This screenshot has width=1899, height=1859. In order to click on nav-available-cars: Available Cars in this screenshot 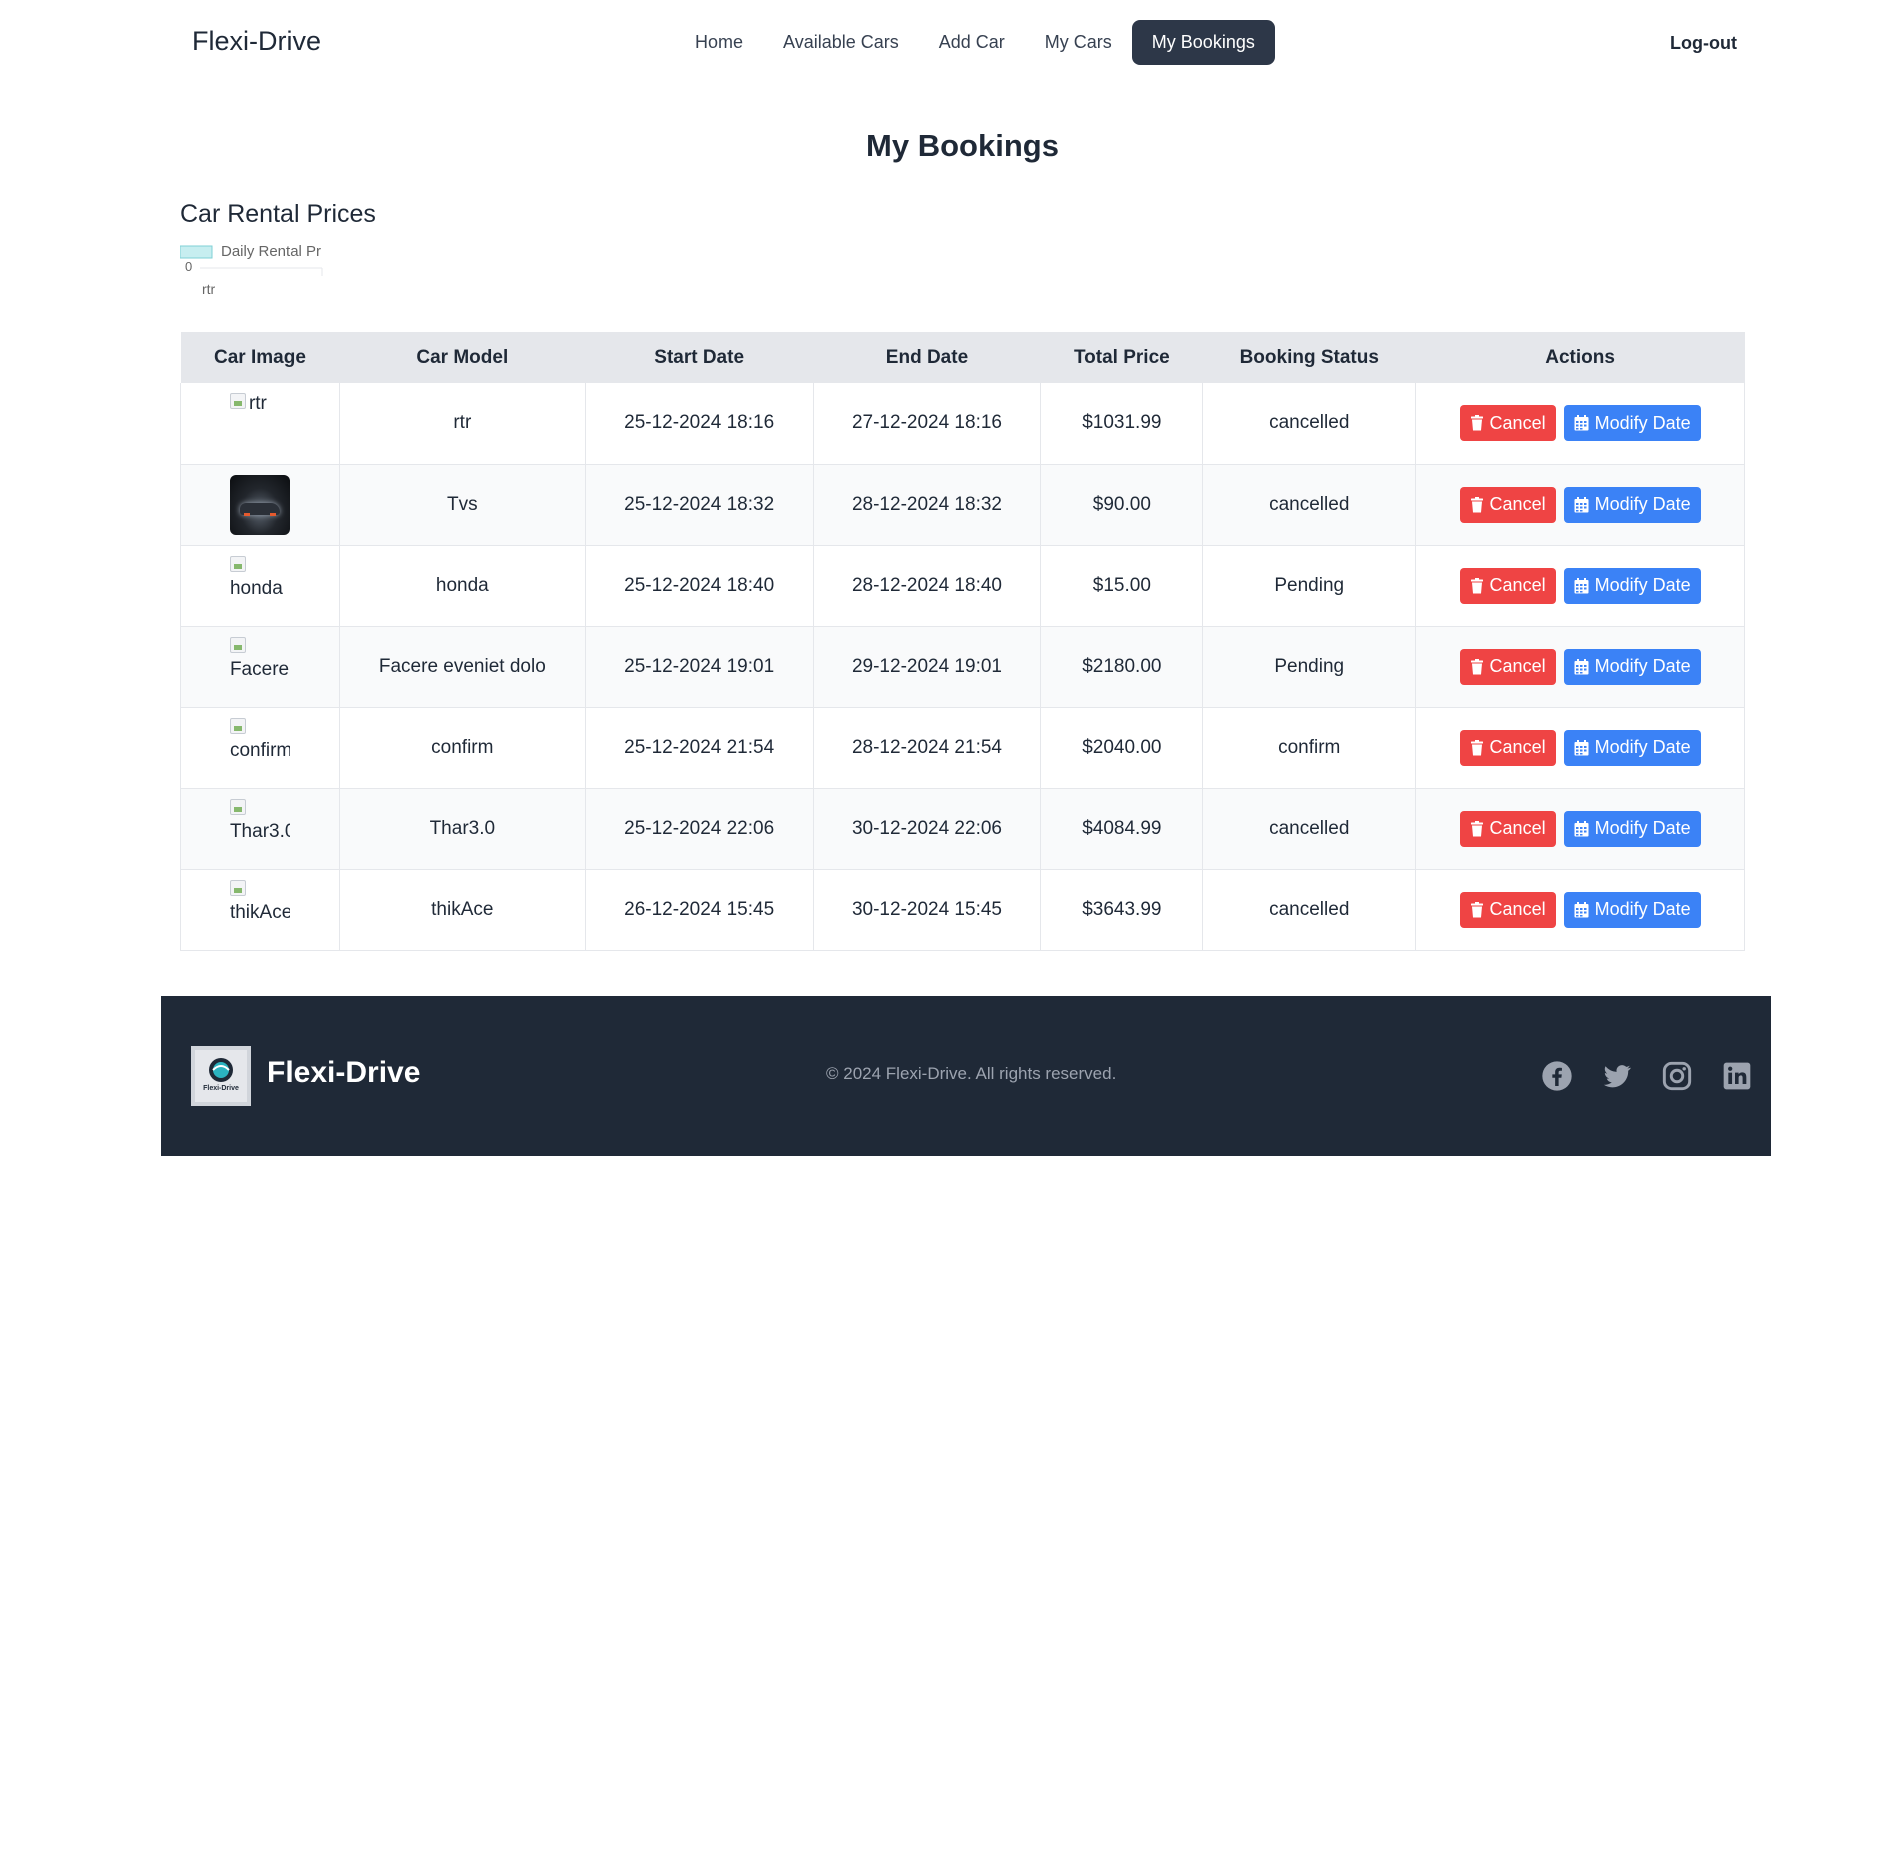, I will do `click(841, 42)`.